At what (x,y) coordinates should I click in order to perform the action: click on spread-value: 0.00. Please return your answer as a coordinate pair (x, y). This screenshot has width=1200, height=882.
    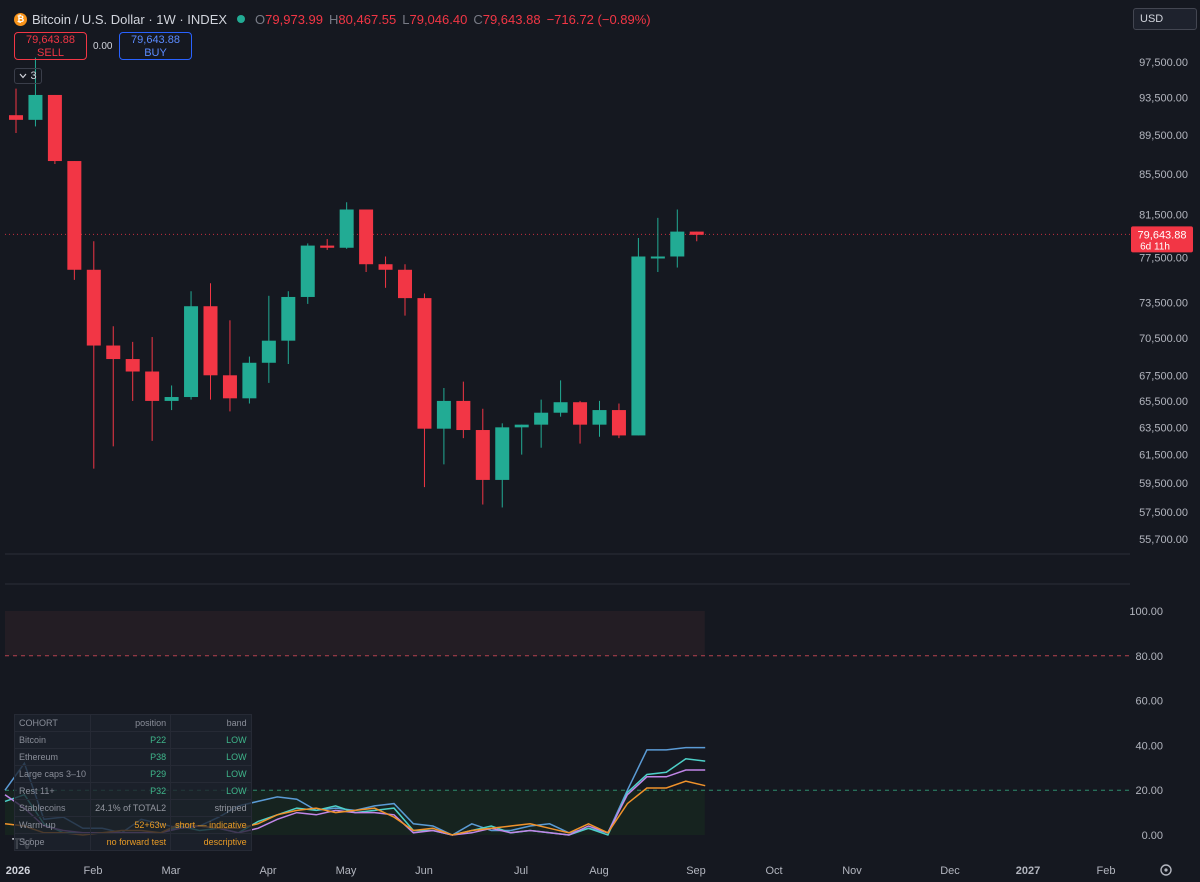
    Looking at the image, I should click on (103, 46).